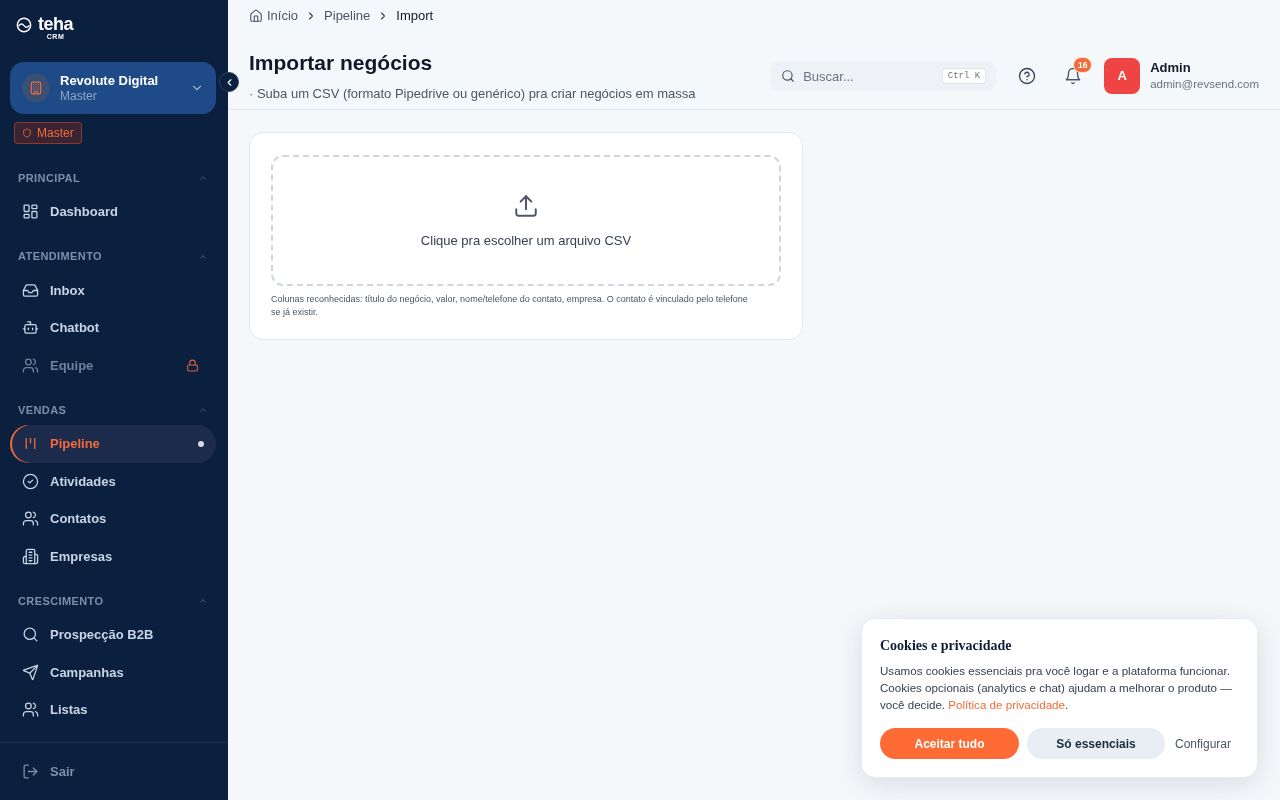 The height and width of the screenshot is (800, 1280). Describe the element at coordinates (946, 646) in the screenshot. I see `cookie-banner-title: Cookies e privacidade` at that location.